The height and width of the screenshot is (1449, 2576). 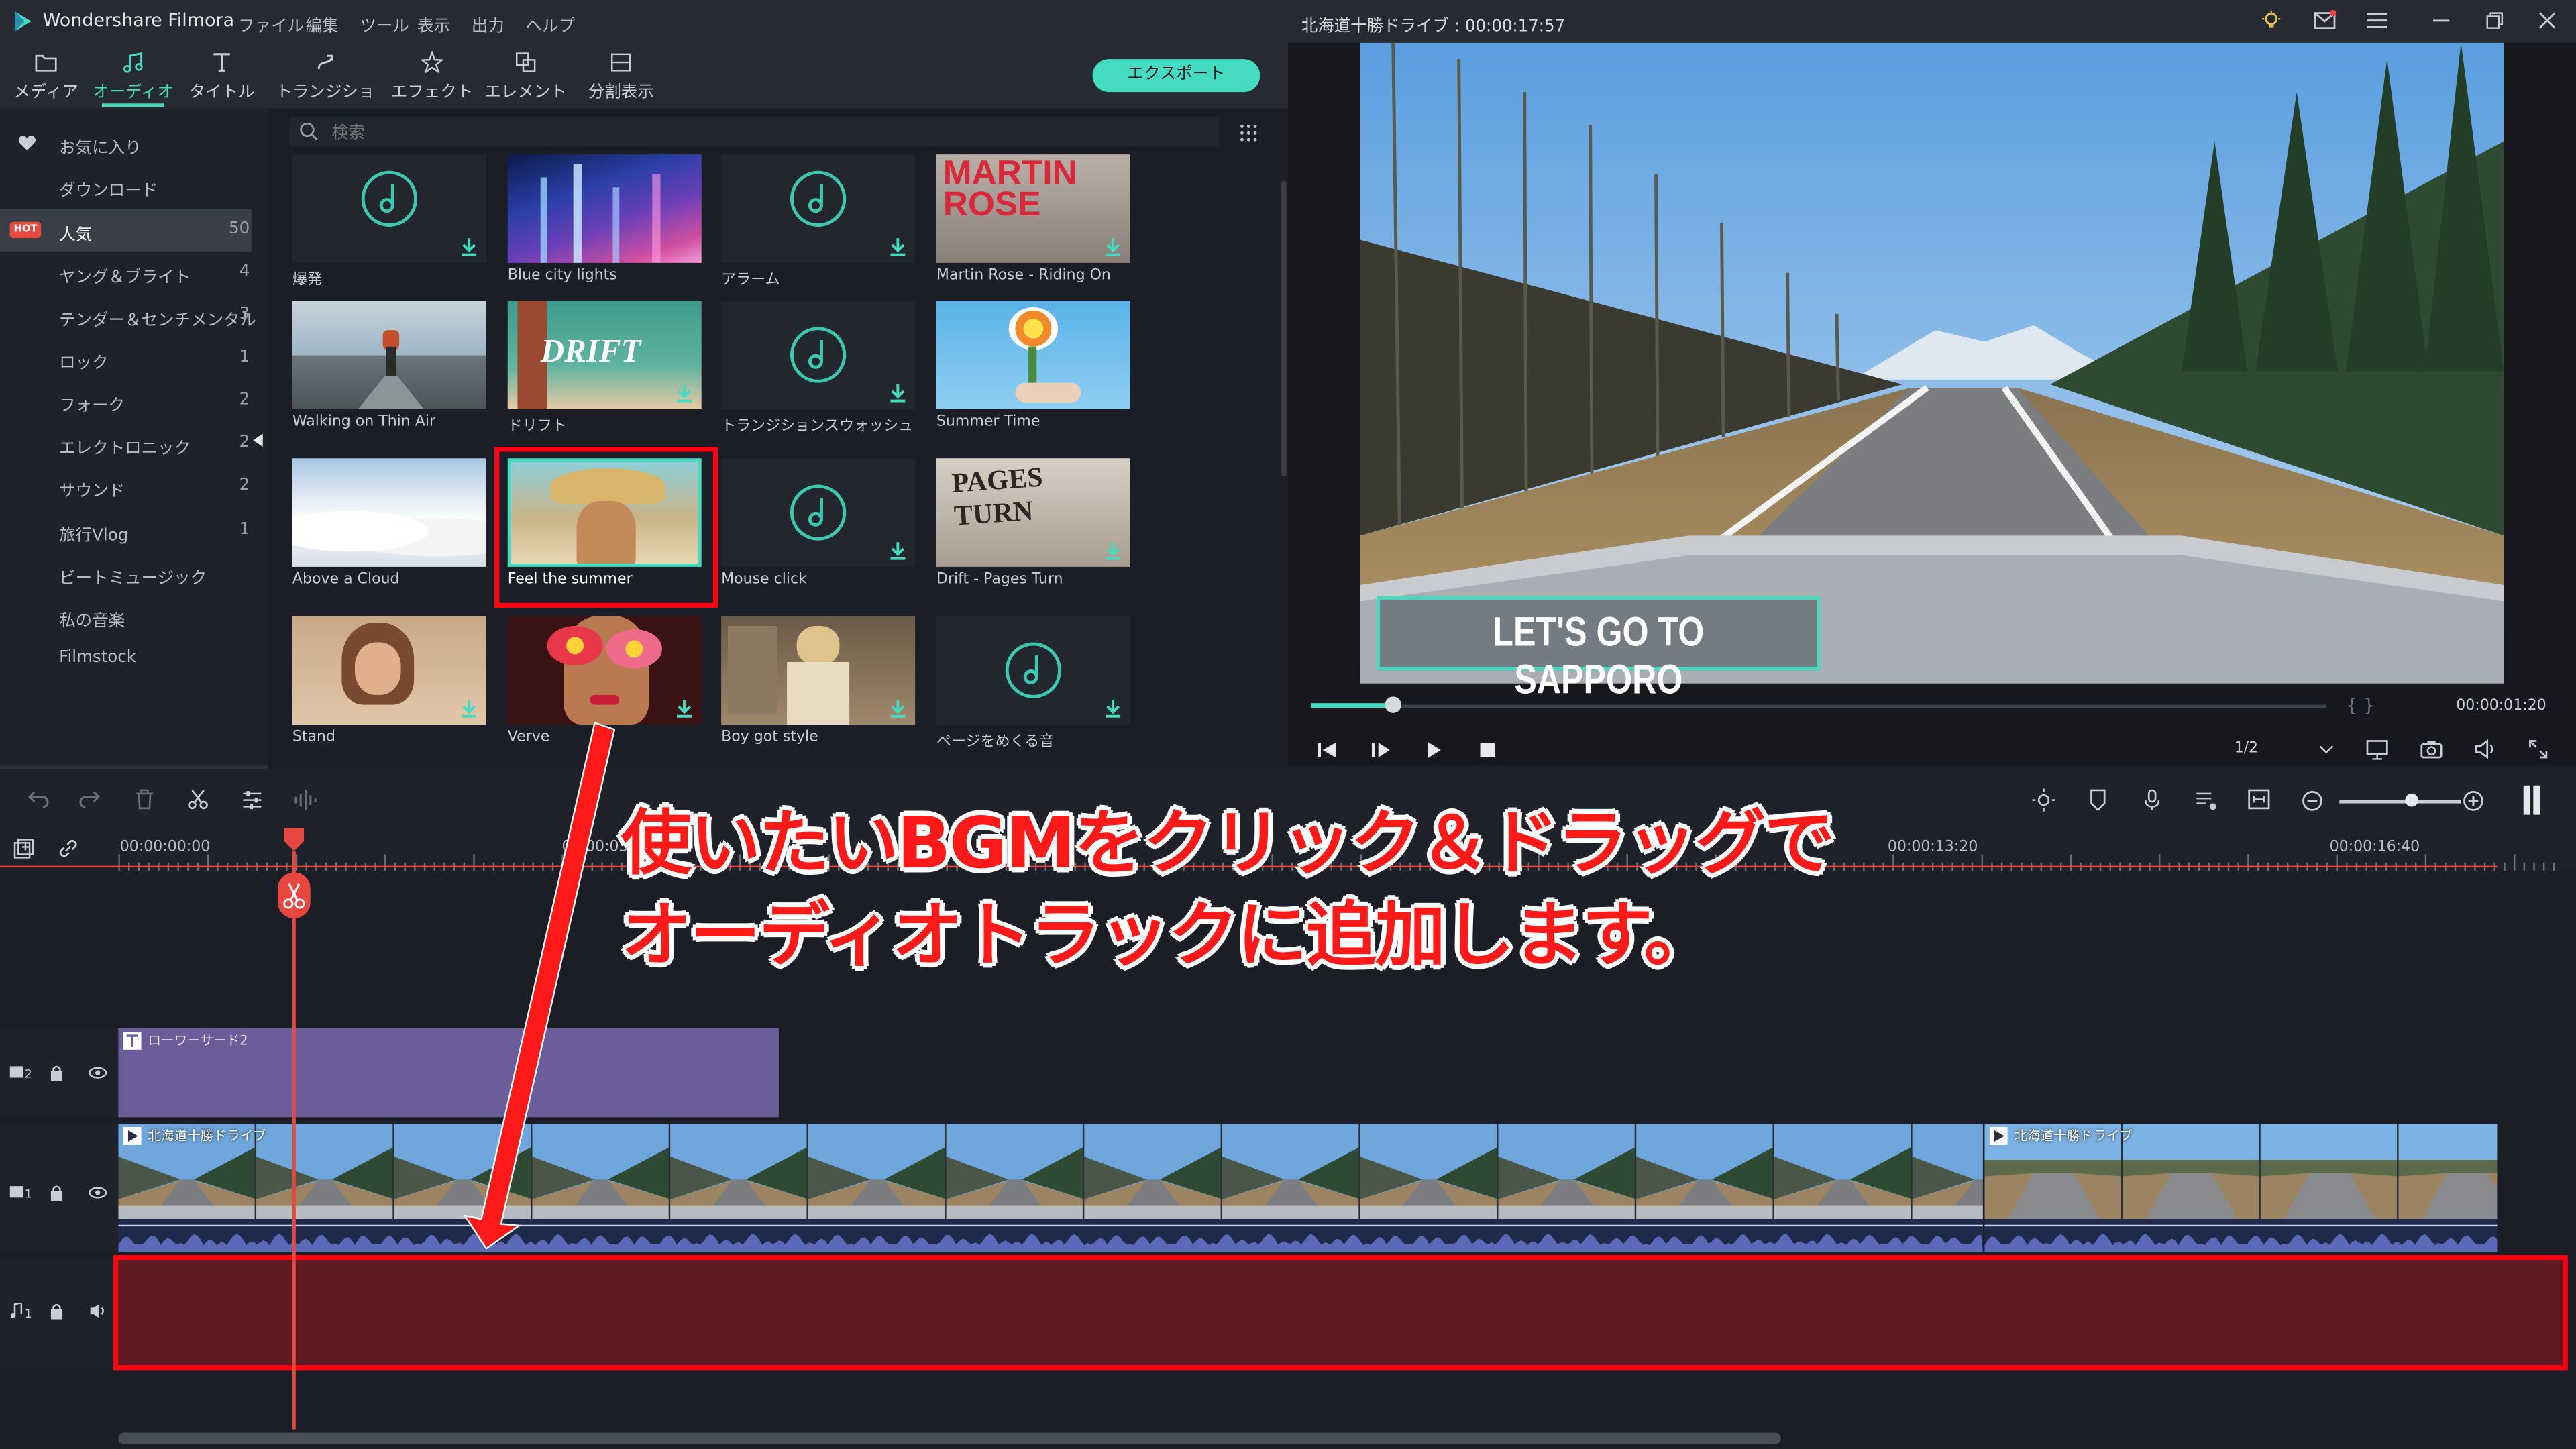 What do you see at coordinates (1245, 890) in the screenshot?
I see `instruction-annotation: 使いたいBGMをクリック＆ドラッグで オーディオトラックに追加します。` at bounding box center [1245, 890].